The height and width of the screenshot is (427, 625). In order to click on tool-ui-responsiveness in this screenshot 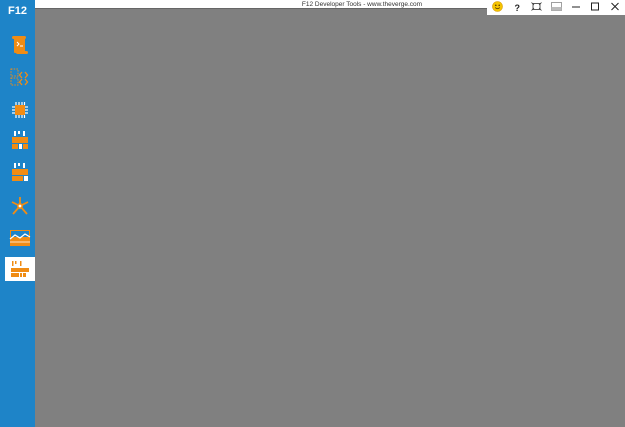, I will do `click(20, 206)`.